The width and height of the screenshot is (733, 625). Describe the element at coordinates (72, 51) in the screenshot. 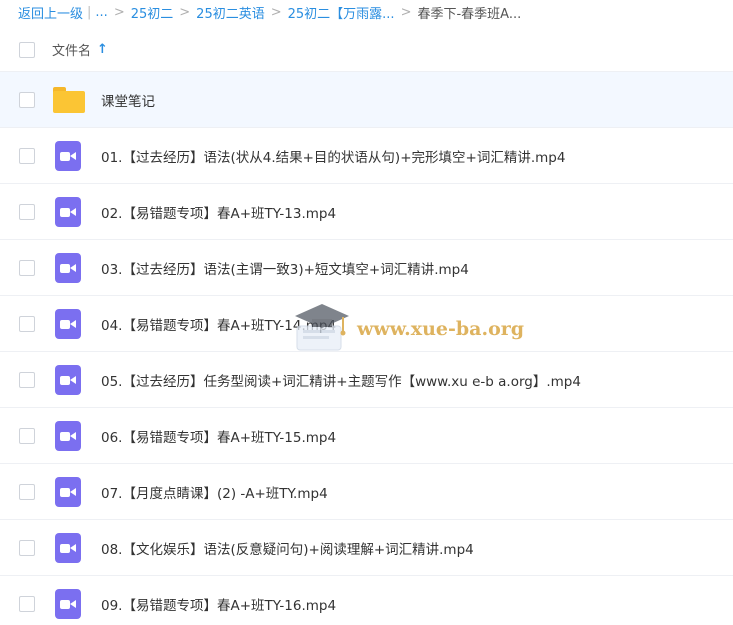

I see `filename-column-label: 文件名` at that location.